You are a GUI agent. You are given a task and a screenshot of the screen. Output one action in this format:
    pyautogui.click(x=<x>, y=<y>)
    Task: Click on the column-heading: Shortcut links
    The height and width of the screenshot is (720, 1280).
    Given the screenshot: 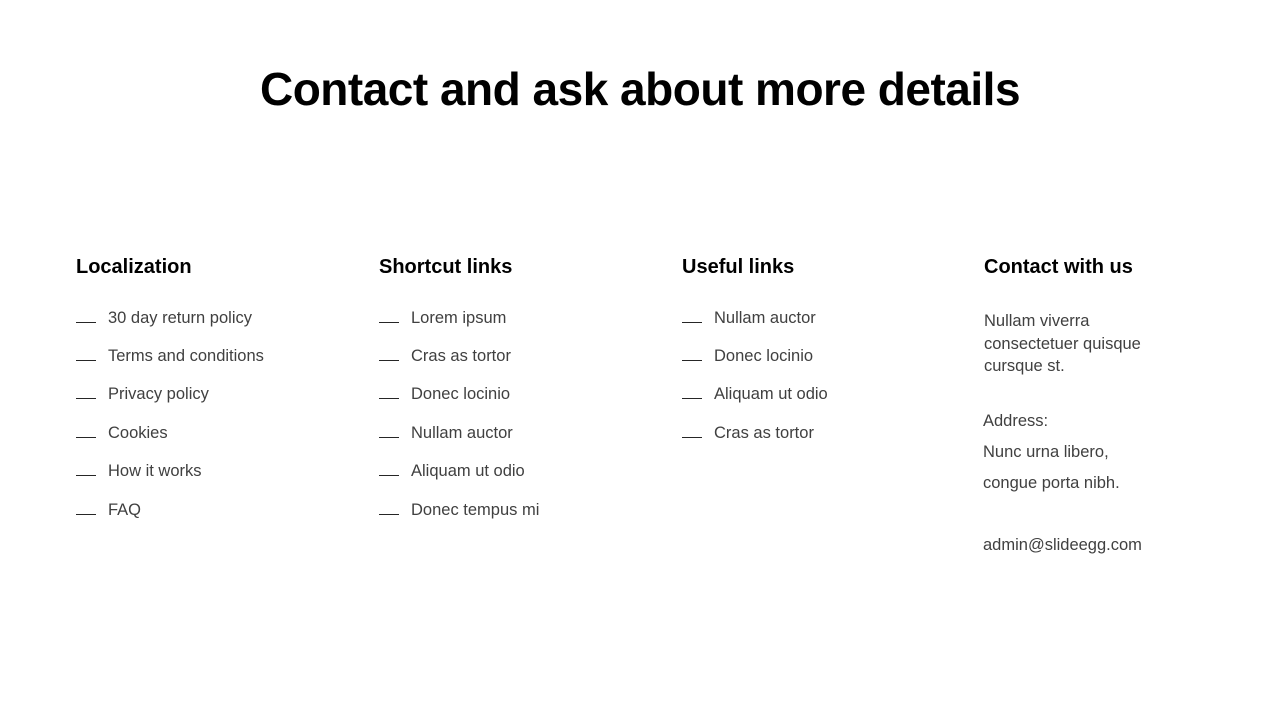 What is the action you would take?
    pyautogui.click(x=446, y=267)
    